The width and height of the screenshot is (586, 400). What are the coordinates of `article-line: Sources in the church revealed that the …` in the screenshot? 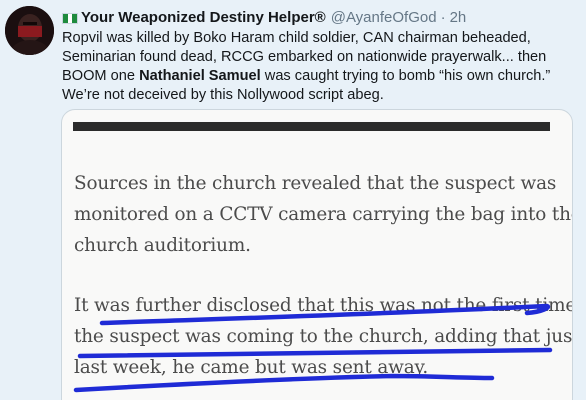 It's located at (315, 183).